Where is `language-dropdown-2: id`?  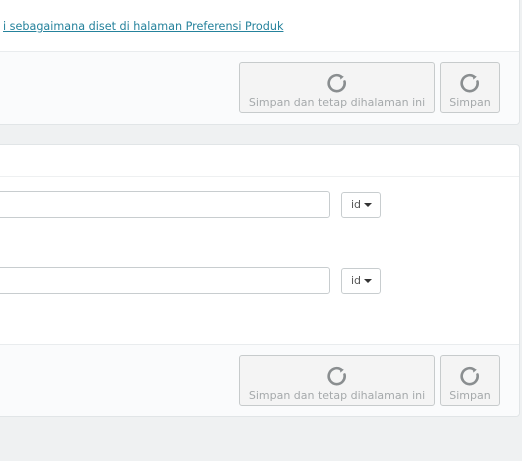 language-dropdown-2: id is located at coordinates (361, 281).